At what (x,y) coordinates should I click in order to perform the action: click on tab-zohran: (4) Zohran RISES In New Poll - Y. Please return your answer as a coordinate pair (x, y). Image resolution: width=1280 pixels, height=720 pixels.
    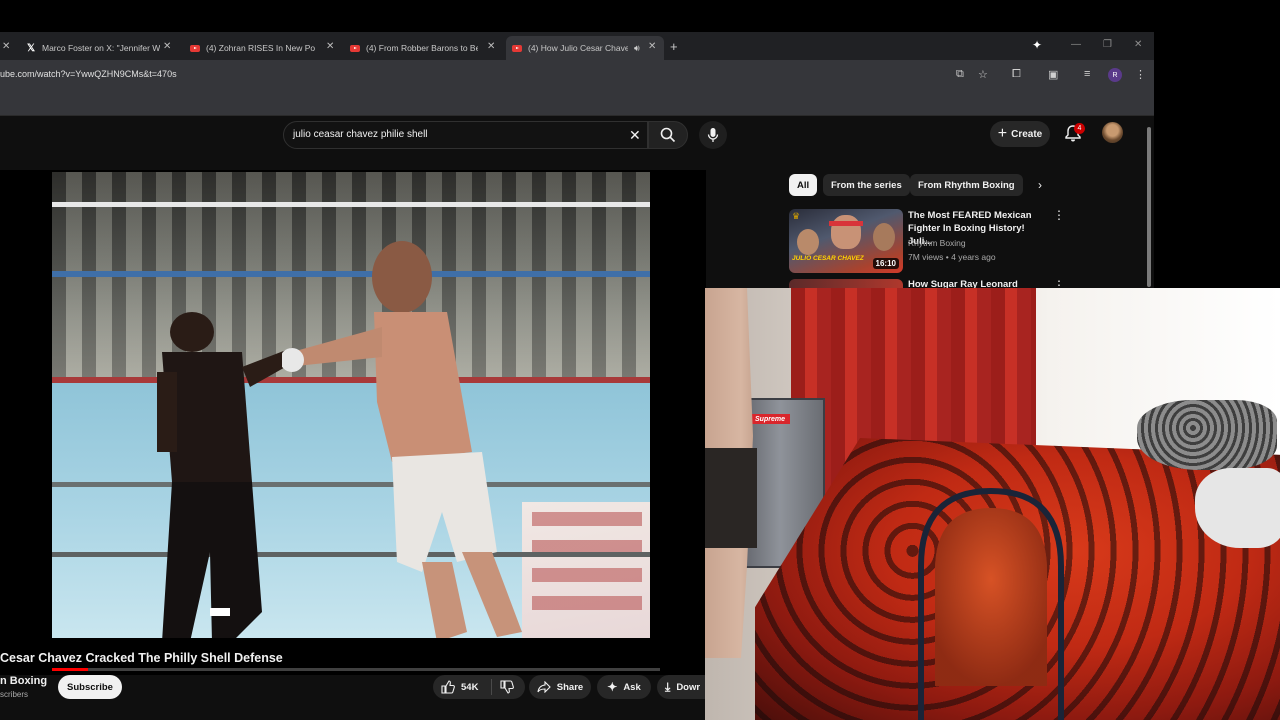
    Looking at the image, I should click on (252, 48).